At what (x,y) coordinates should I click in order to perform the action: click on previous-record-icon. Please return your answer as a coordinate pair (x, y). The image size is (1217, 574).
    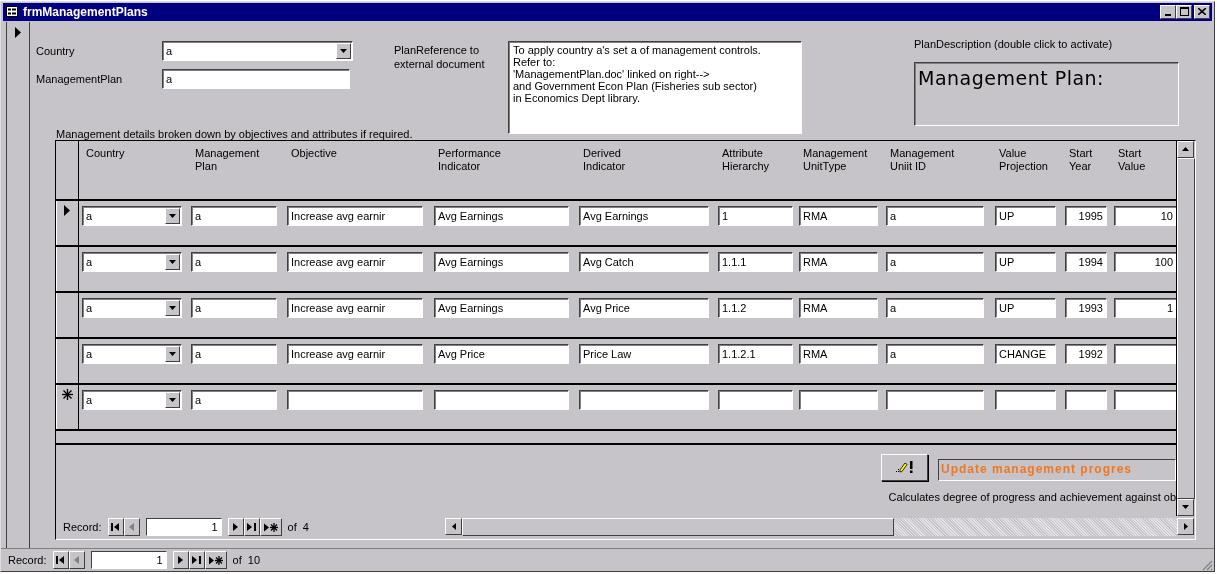
    Looking at the image, I should click on (77, 560).